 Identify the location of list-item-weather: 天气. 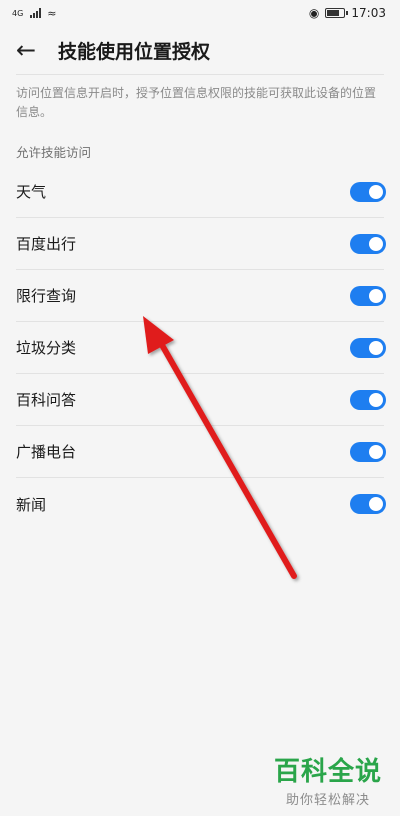
(201, 192).